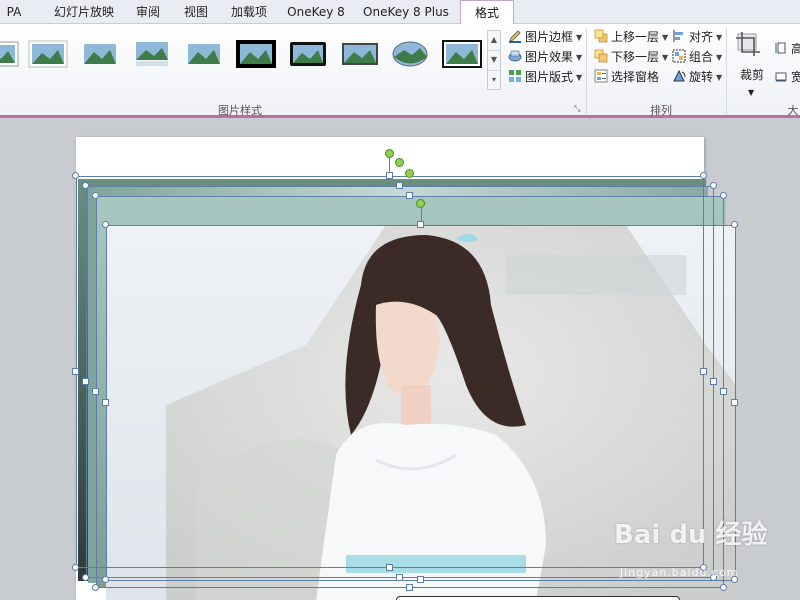 Image resolution: width=800 pixels, height=600 pixels. What do you see at coordinates (679, 56) in the screenshot?
I see `group-icon` at bounding box center [679, 56].